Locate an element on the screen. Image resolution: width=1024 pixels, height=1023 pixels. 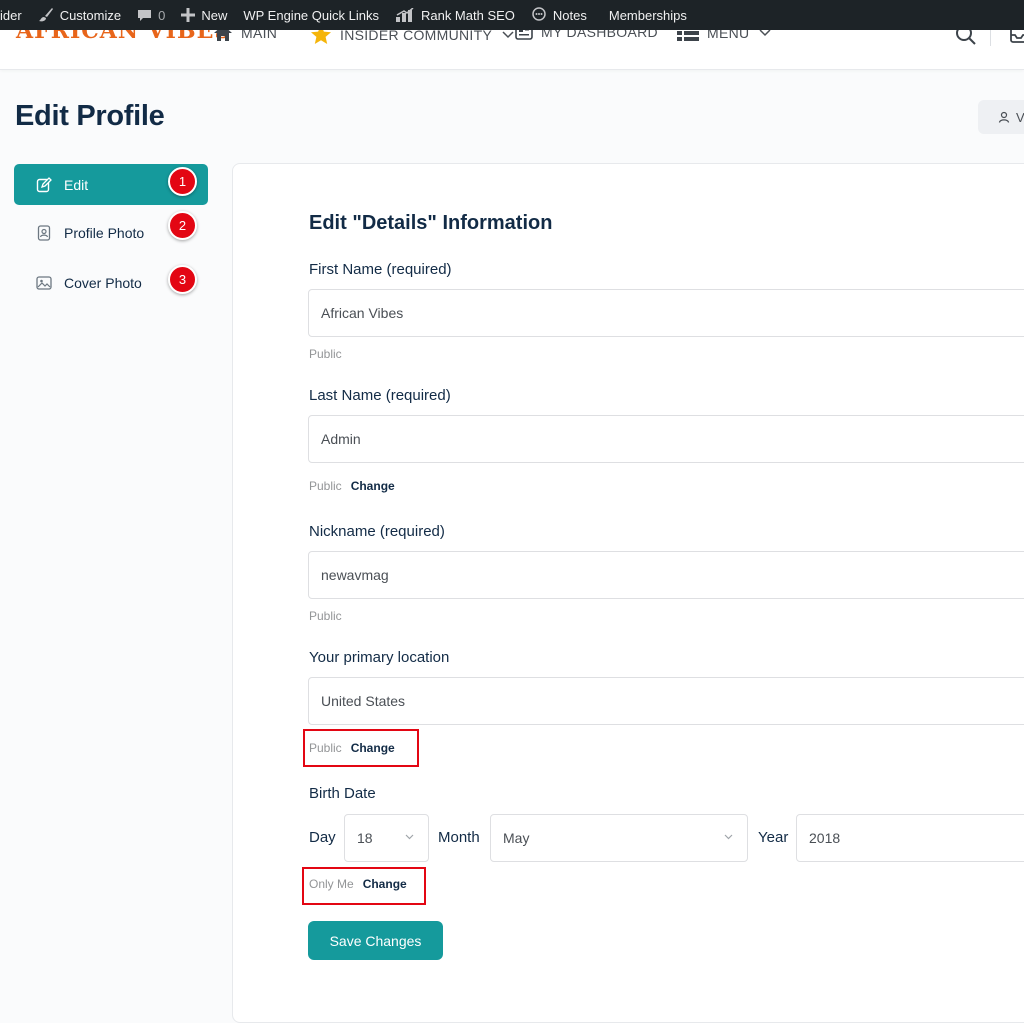
save-changes-button: Save Changes is located at coordinates (375, 940).